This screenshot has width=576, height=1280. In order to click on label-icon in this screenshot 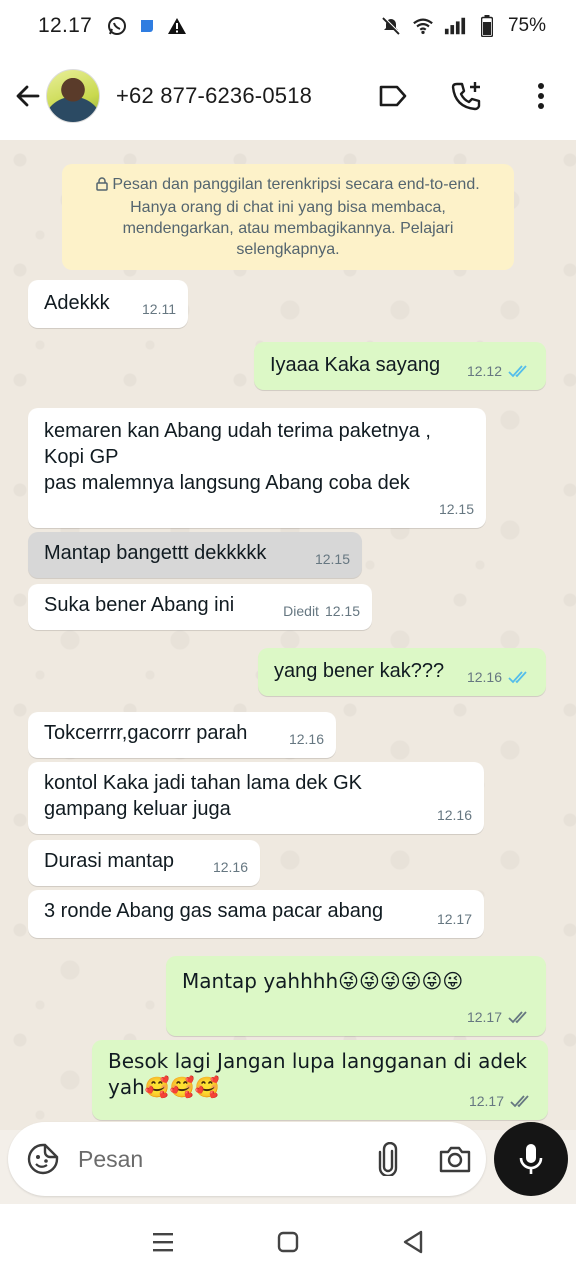, I will do `click(393, 96)`.